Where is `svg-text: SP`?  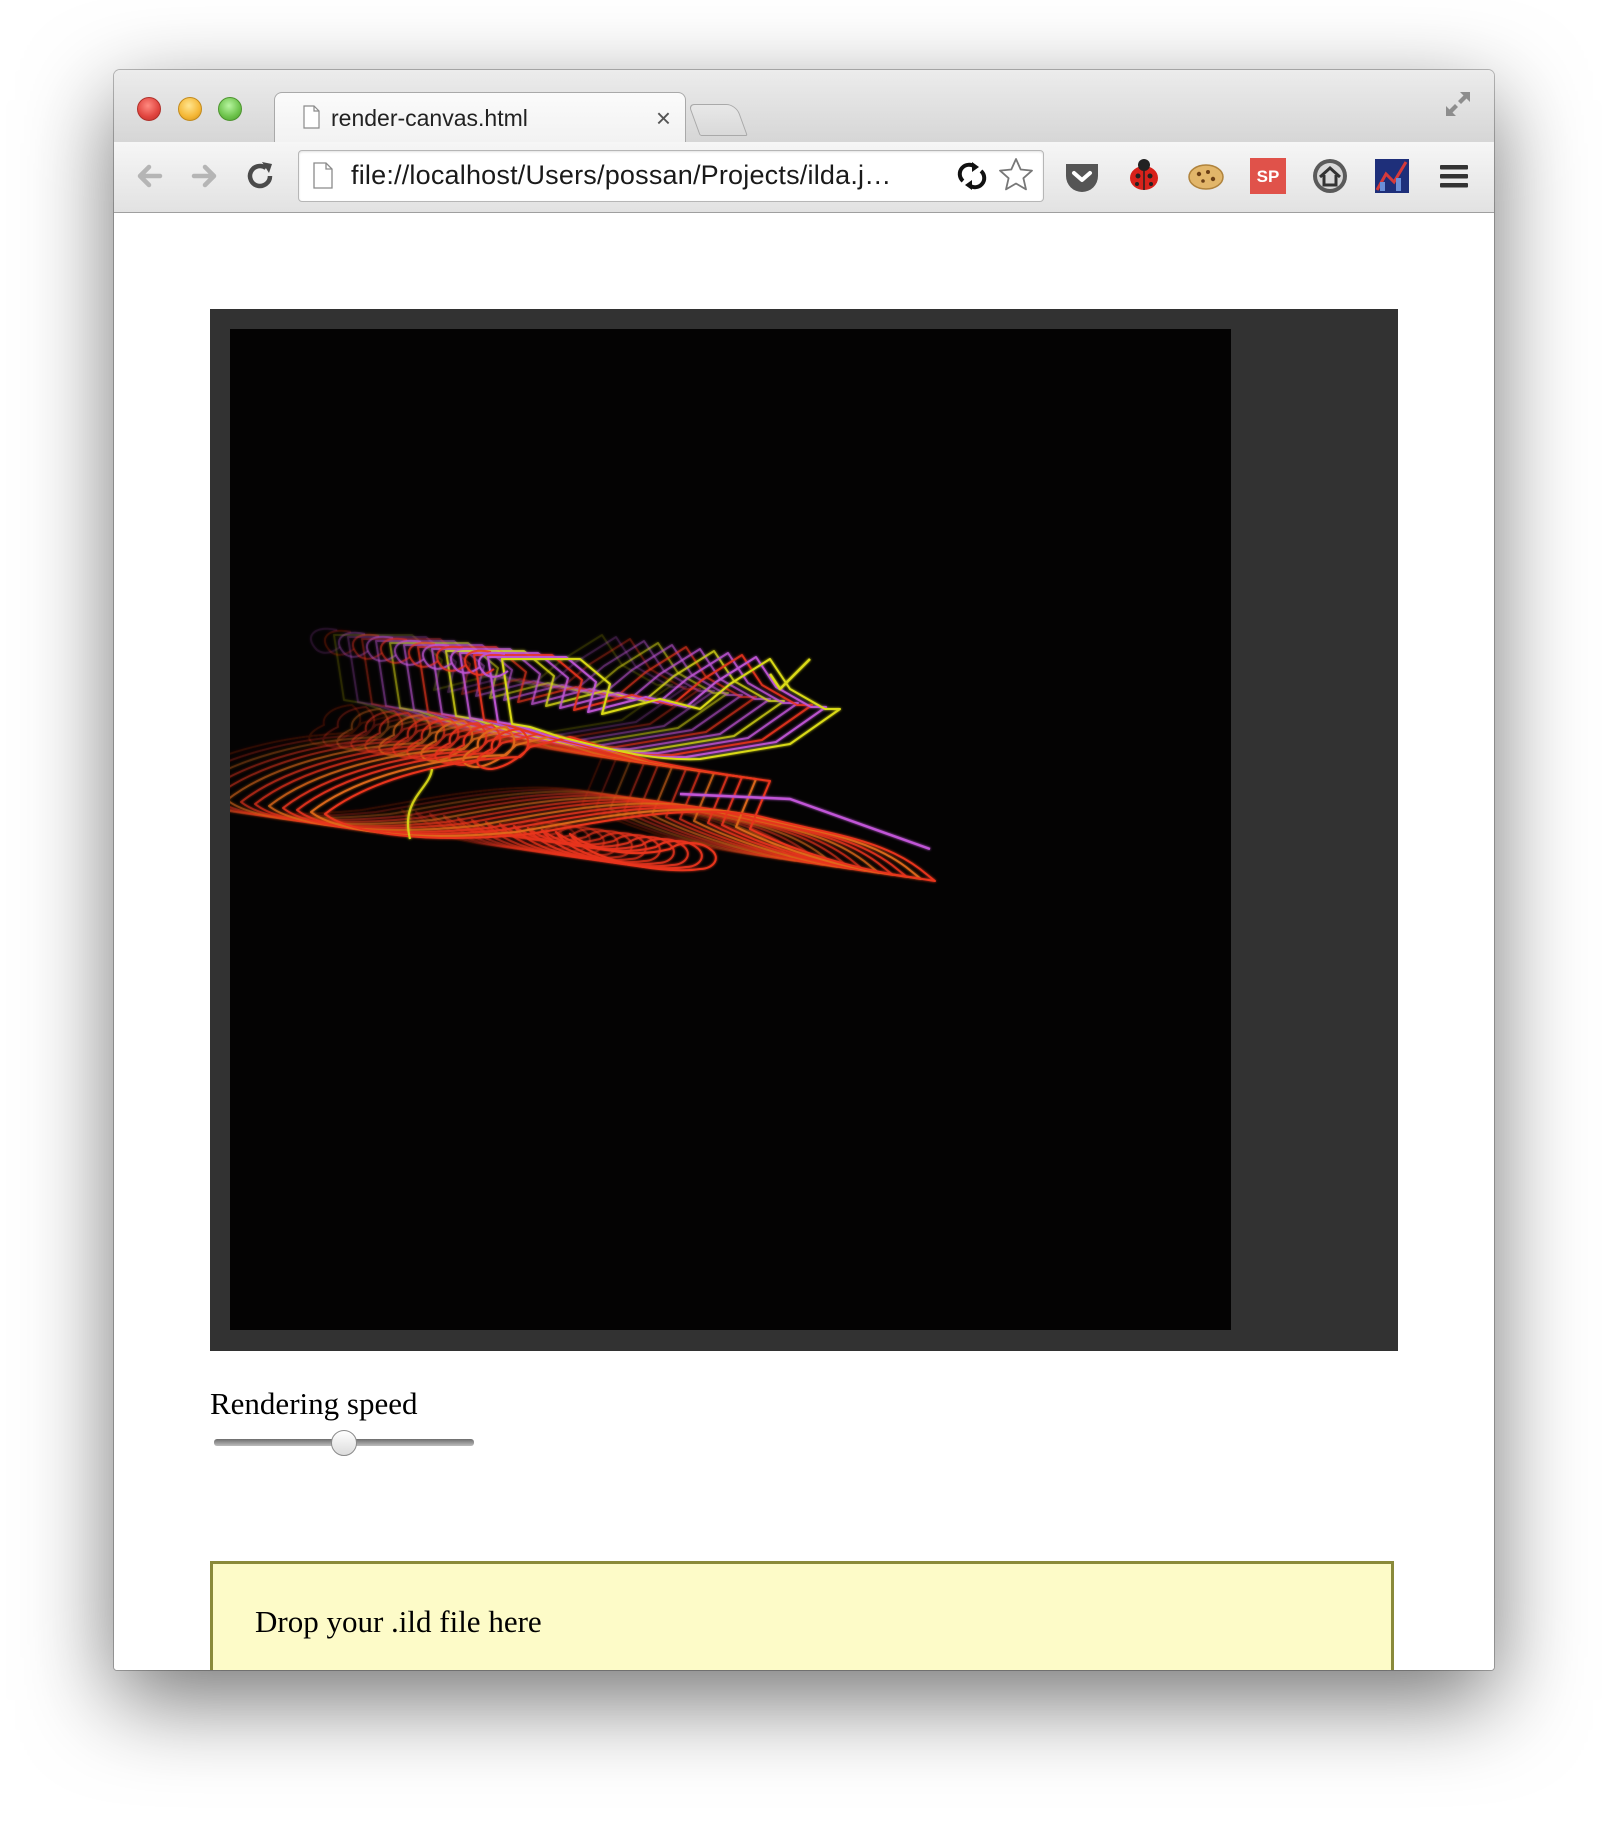
svg-text: SP is located at coordinates (1268, 176).